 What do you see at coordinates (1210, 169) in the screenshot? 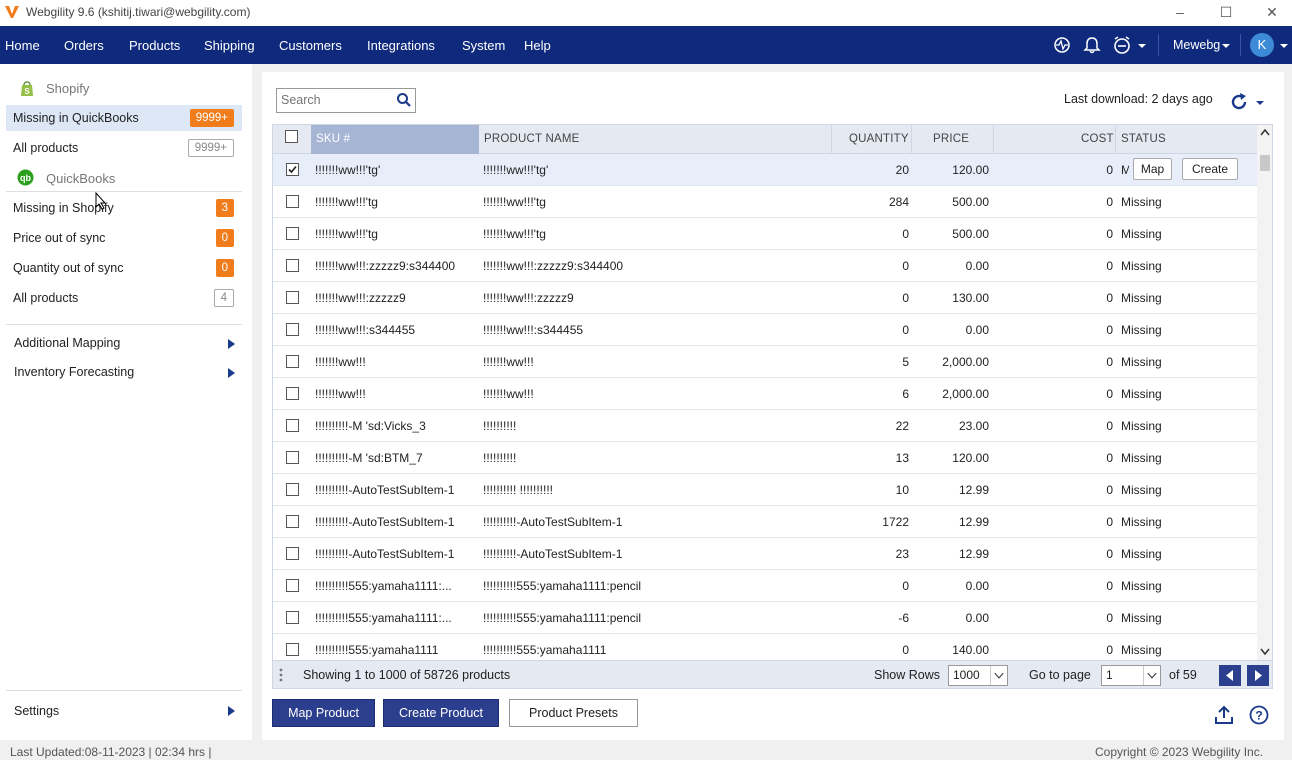
I see `row-create-button: Create` at bounding box center [1210, 169].